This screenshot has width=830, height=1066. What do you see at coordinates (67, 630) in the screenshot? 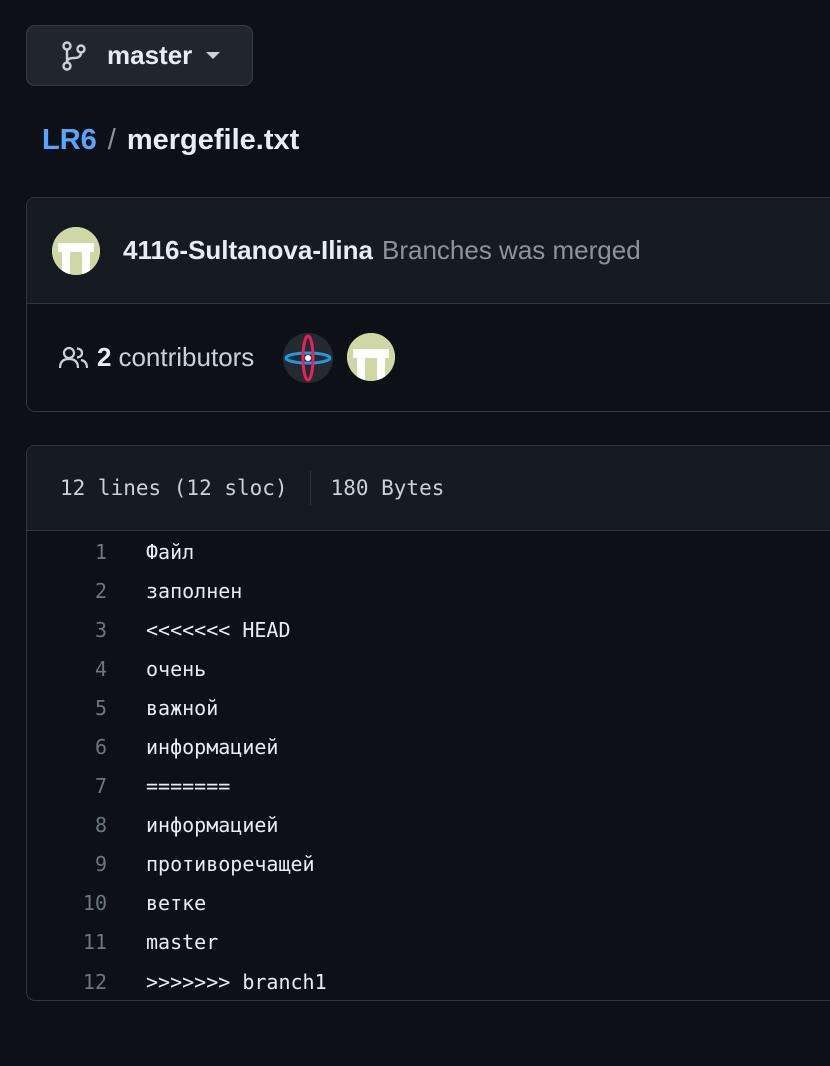
I see `line-number: 3` at bounding box center [67, 630].